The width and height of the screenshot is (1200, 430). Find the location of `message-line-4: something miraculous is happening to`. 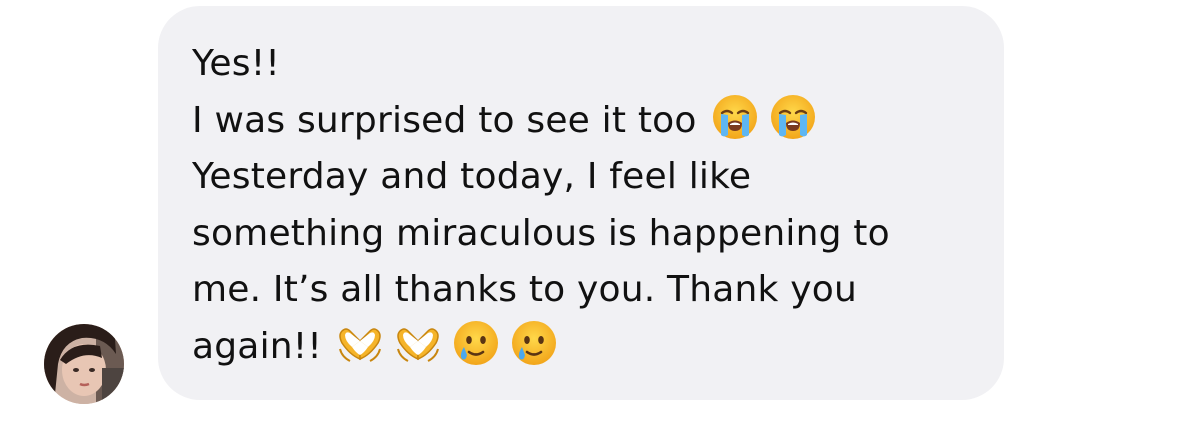

message-line-4: something miraculous is happening to is located at coordinates (592, 234).